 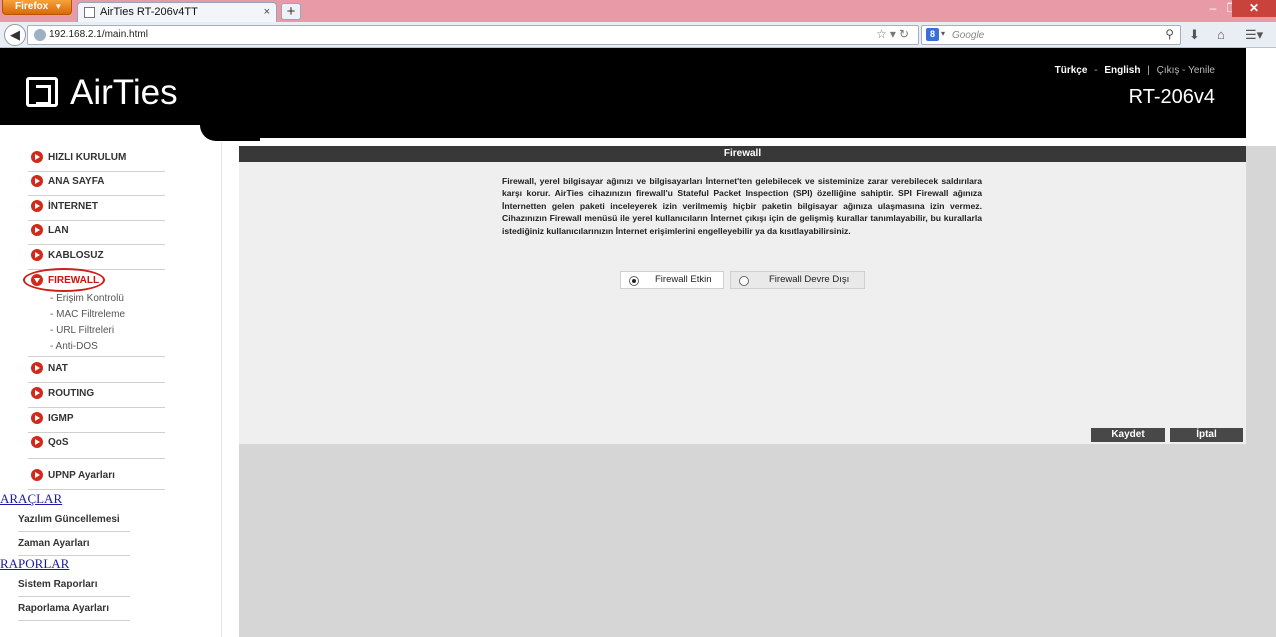 What do you see at coordinates (943, 33) in the screenshot?
I see `chevron-down-icon: ▾` at bounding box center [943, 33].